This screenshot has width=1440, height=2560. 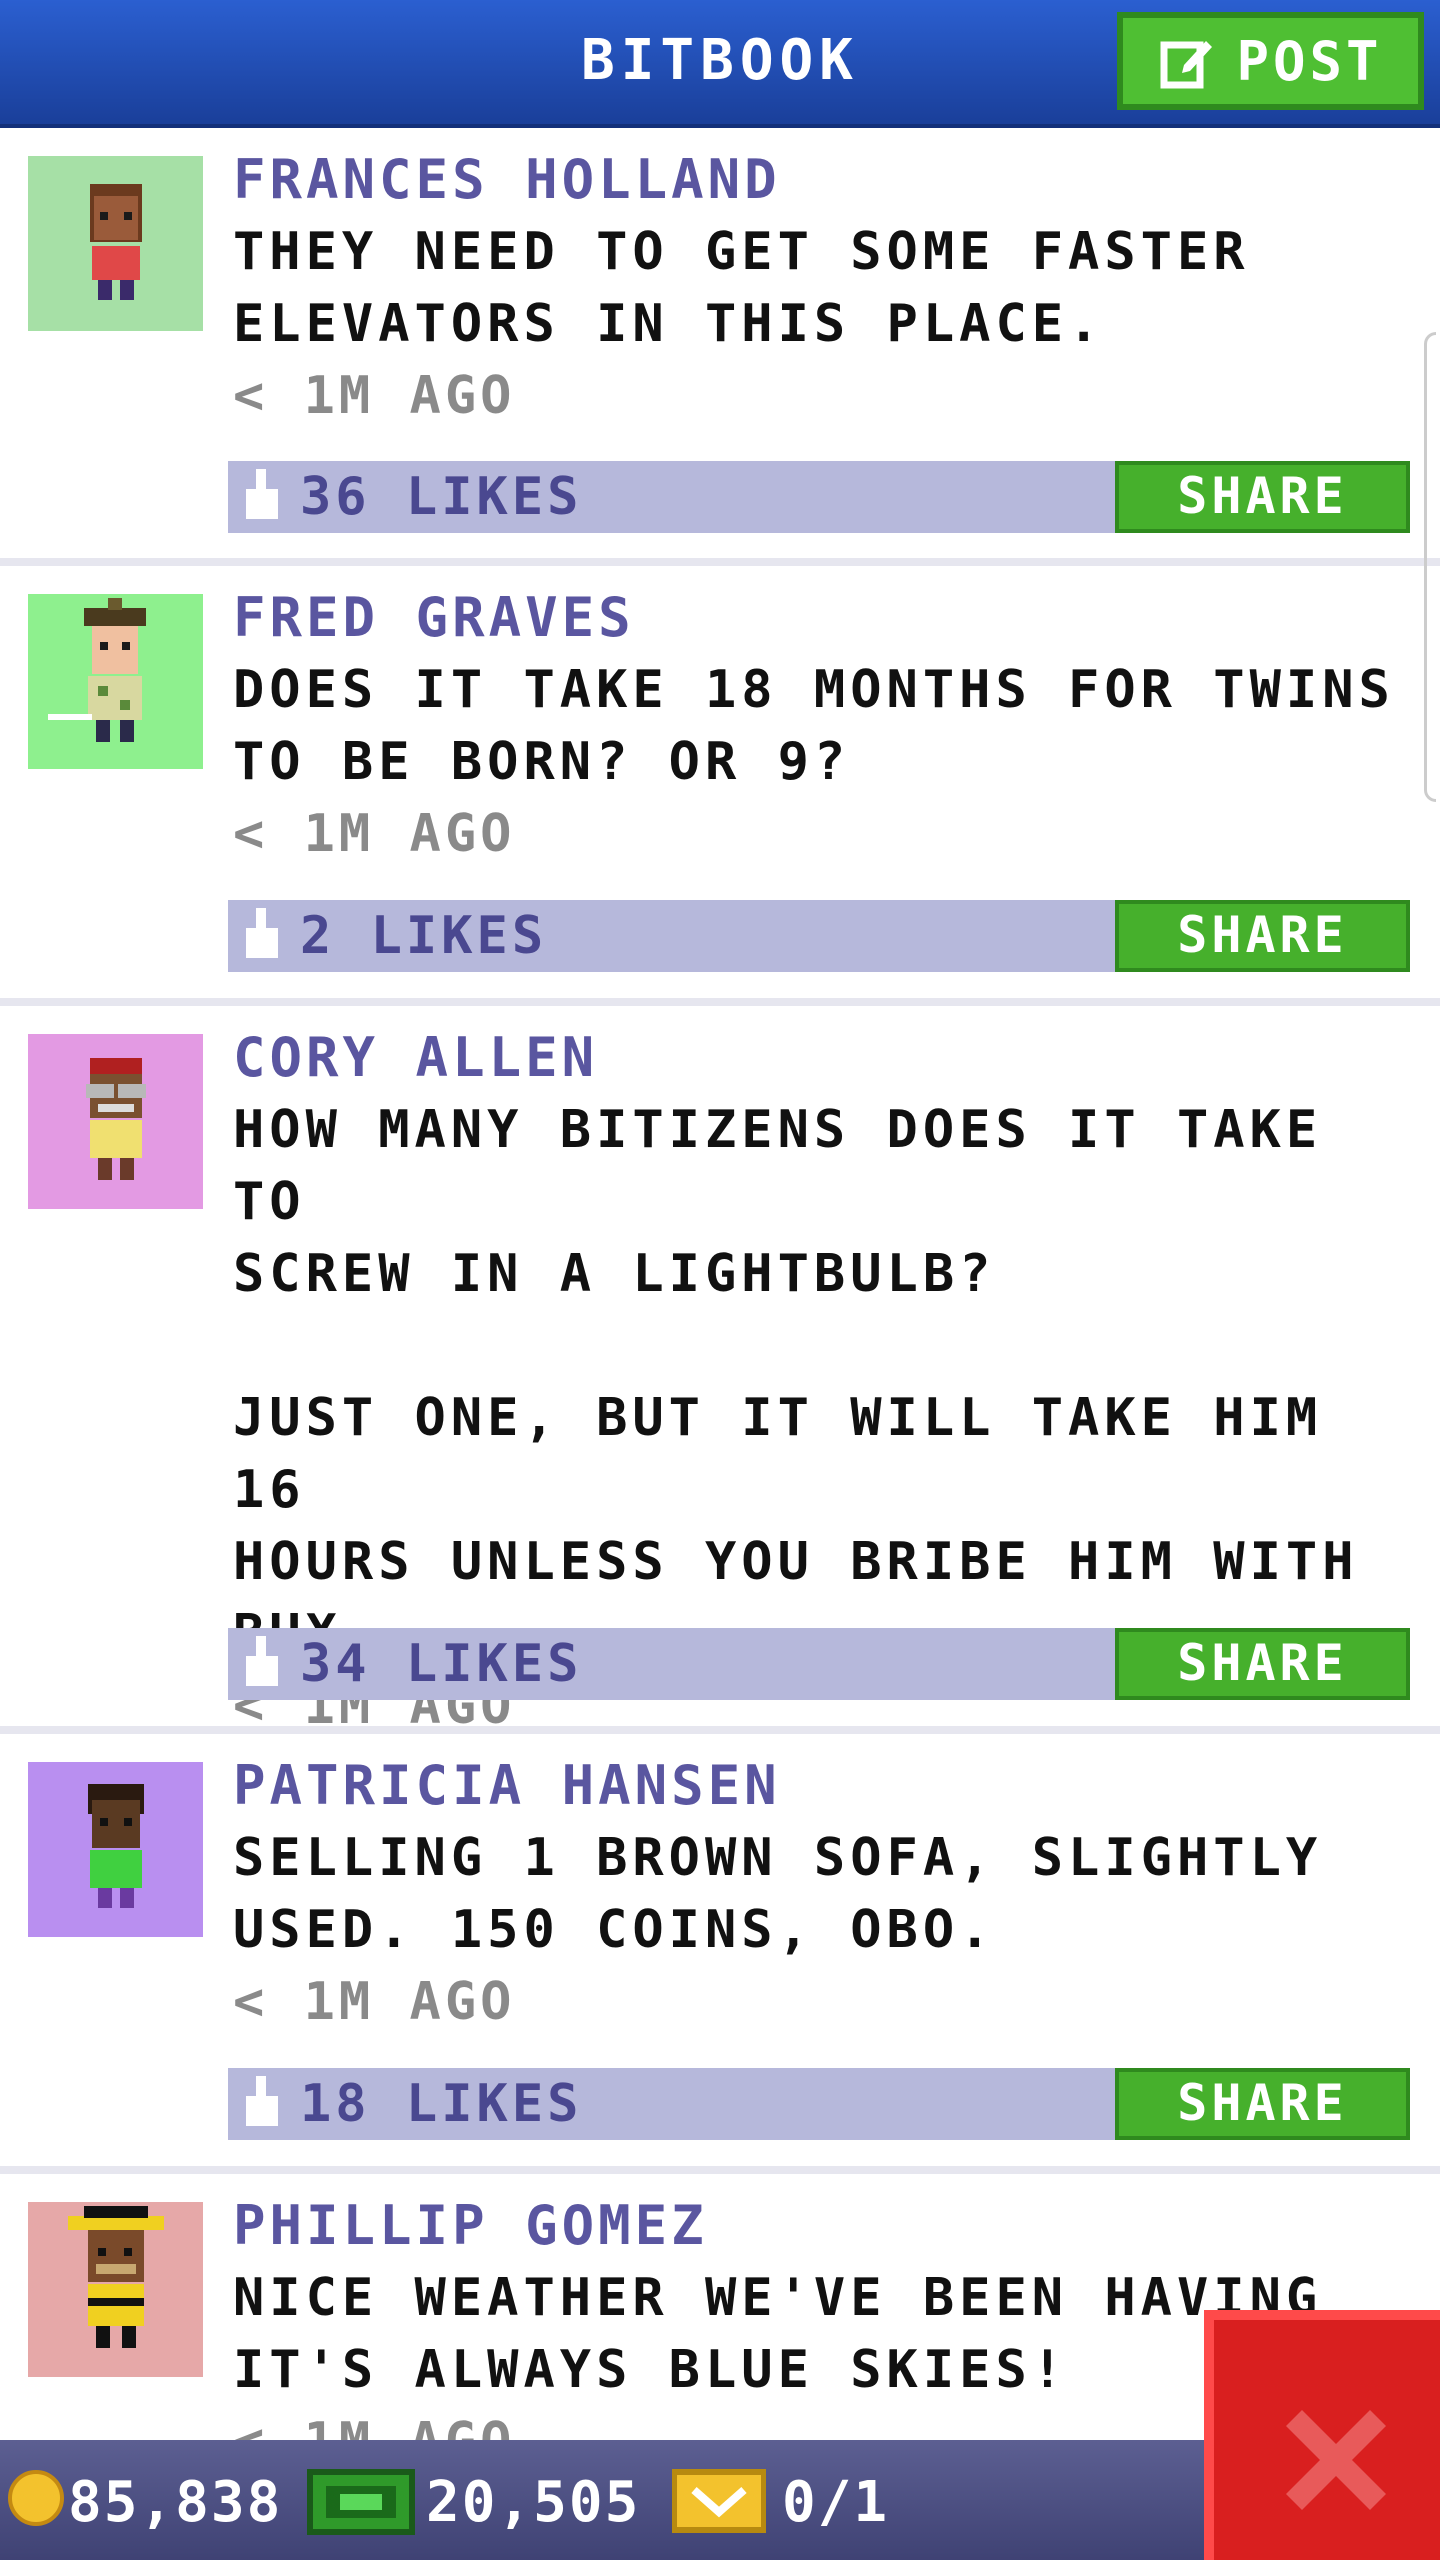 I want to click on coin-icon, so click(x=36, y=2498).